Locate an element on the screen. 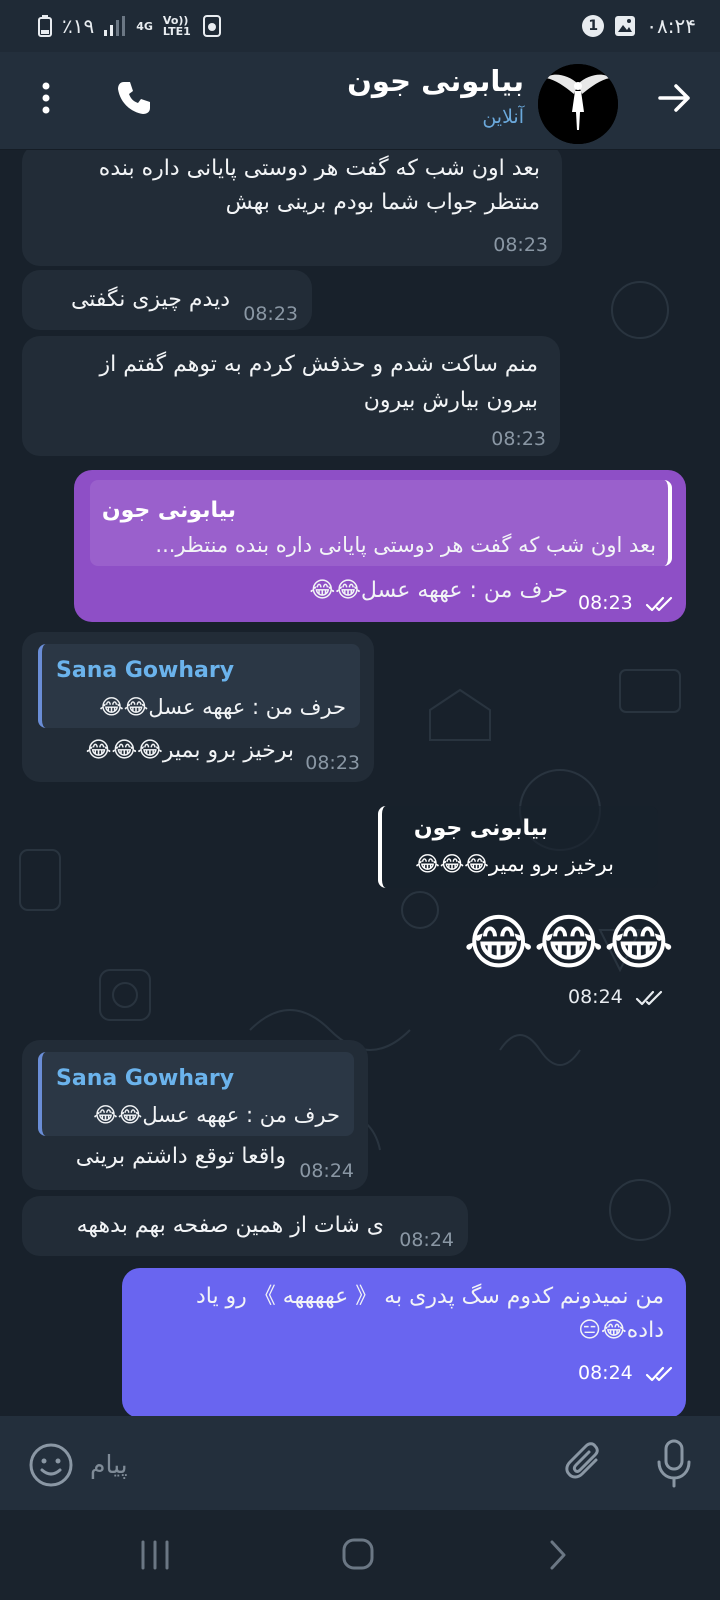 The height and width of the screenshot is (1600, 720). message-emoji: 😂😂😂 is located at coordinates (568, 943).